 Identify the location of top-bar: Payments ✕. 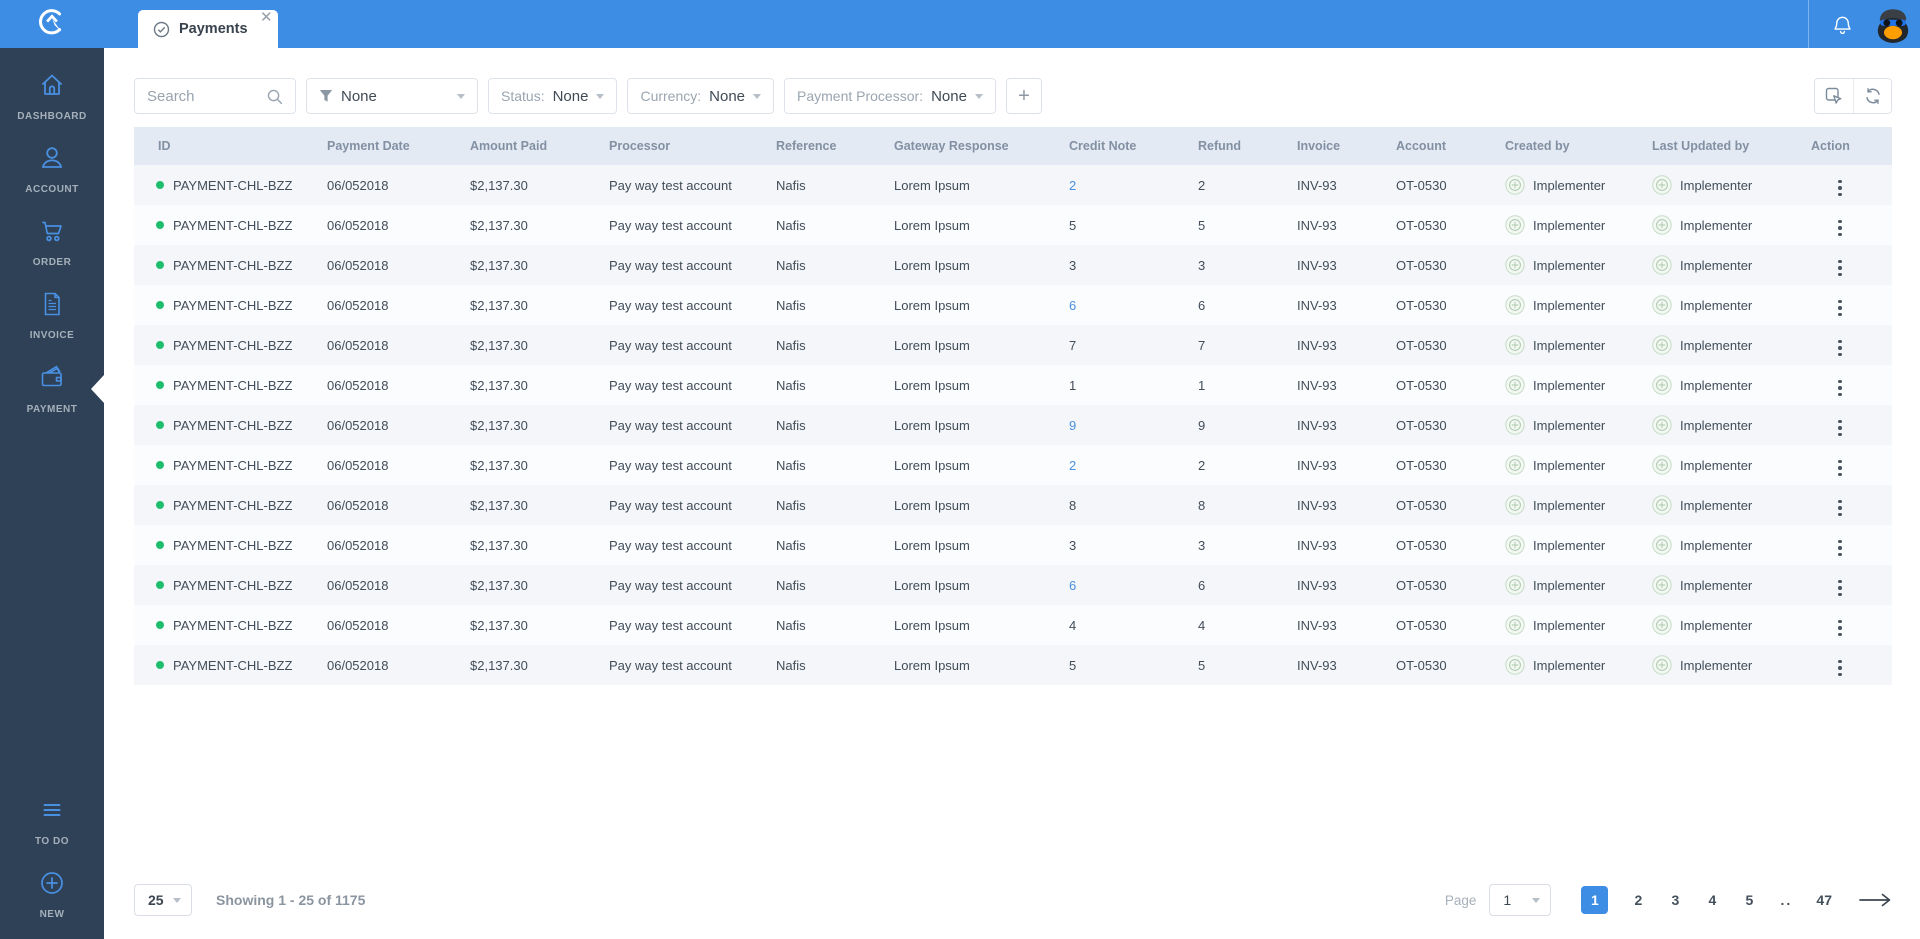
(960, 24).